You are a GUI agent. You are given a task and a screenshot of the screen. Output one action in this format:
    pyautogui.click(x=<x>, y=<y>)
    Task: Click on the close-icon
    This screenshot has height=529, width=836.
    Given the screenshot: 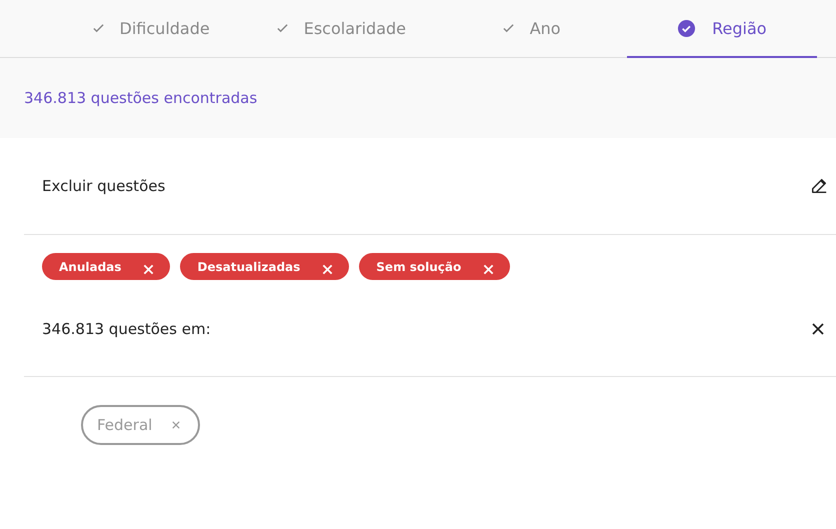 What is the action you would take?
    pyautogui.click(x=818, y=328)
    